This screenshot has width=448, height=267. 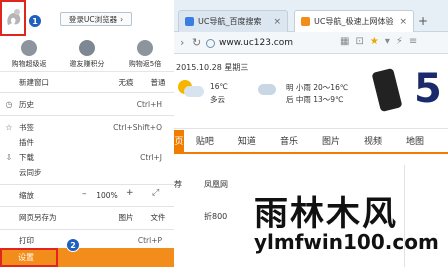 What do you see at coordinates (122, 19) in the screenshot?
I see `chevron-right-icon: ›` at bounding box center [122, 19].